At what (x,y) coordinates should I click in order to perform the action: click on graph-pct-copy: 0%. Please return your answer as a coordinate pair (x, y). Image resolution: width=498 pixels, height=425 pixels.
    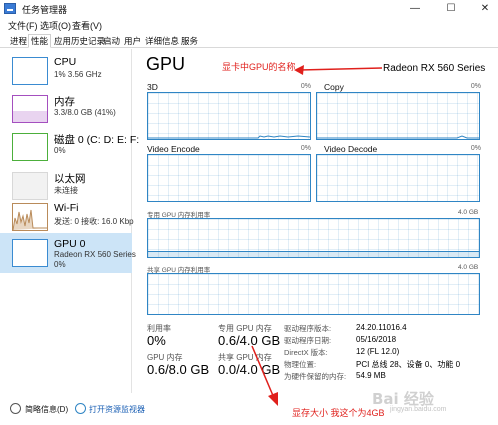
    Looking at the image, I should click on (475, 86).